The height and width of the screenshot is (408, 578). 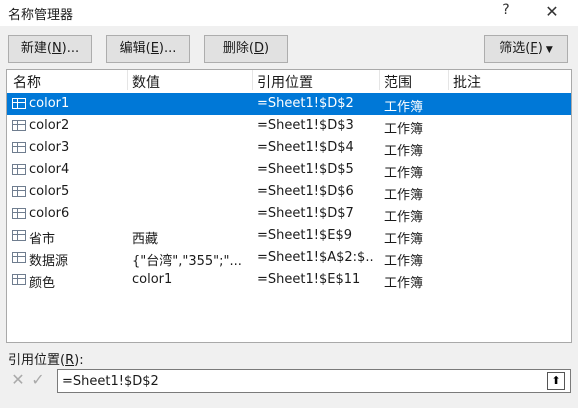 I want to click on ref-input, so click(x=314, y=381).